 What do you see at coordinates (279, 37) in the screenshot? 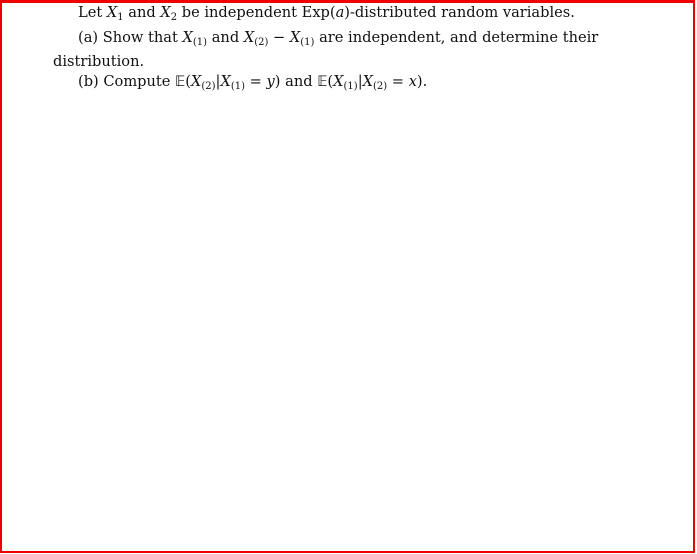
I see `math-operator: −` at bounding box center [279, 37].